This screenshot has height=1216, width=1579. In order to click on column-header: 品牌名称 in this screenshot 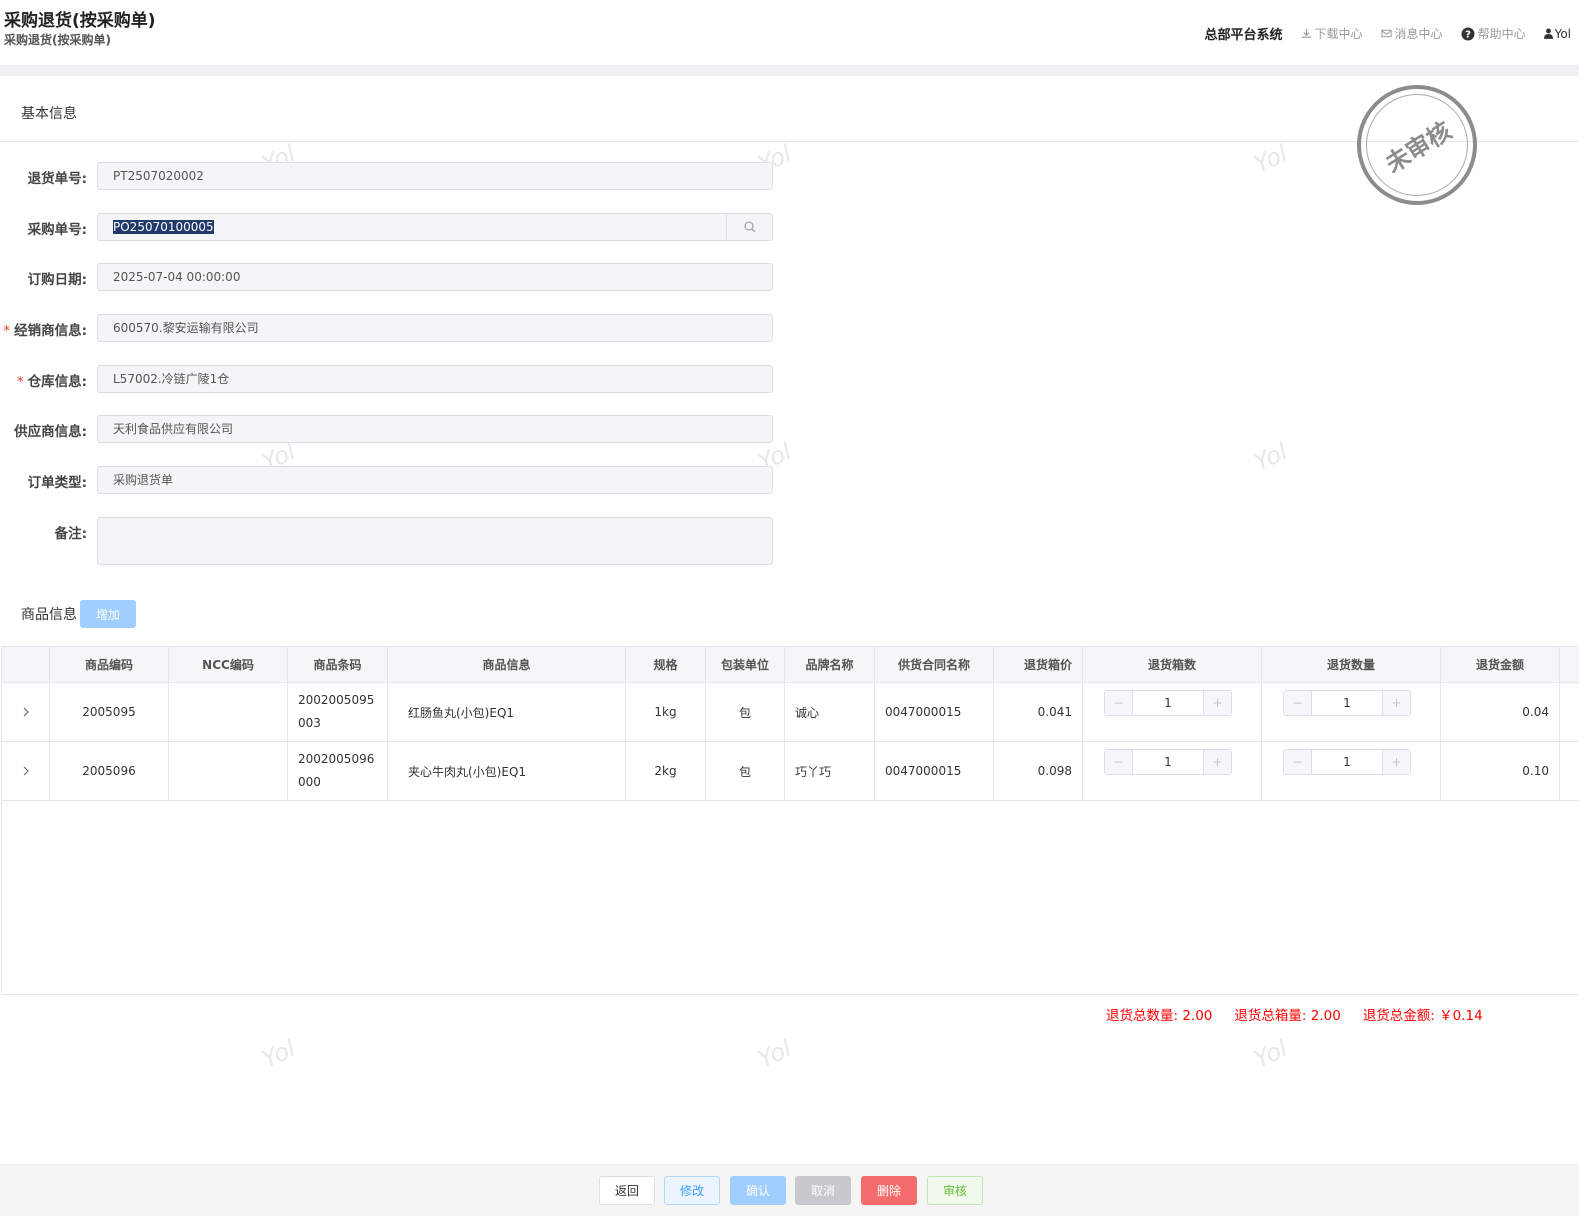, I will do `click(830, 664)`.